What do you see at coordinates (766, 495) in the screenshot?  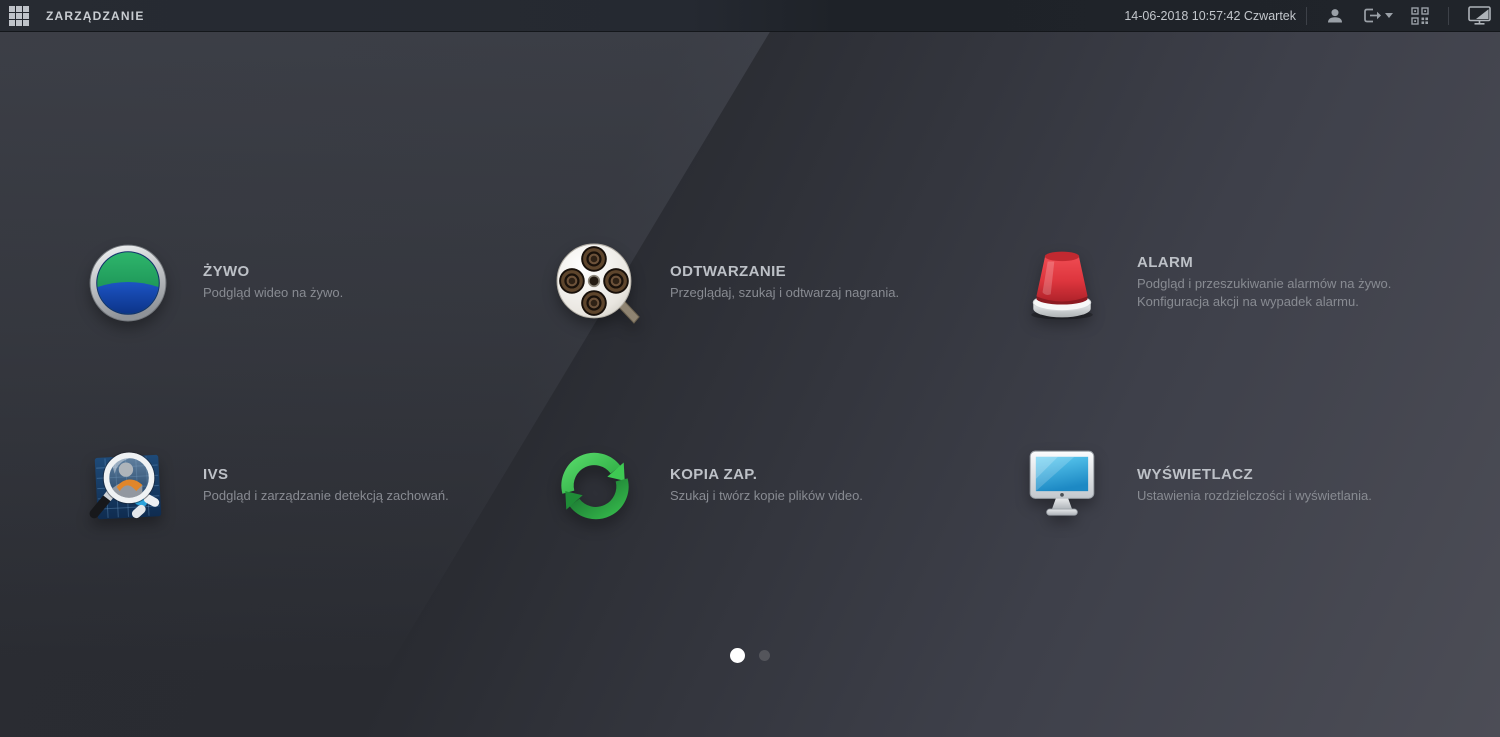 I see `tile-description: Szukaj i twórz kopie plików video.` at bounding box center [766, 495].